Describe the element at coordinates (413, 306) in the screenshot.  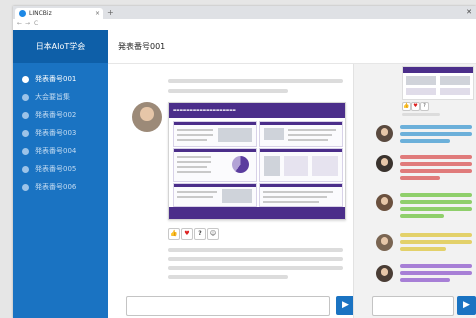
I see `chat-input` at that location.